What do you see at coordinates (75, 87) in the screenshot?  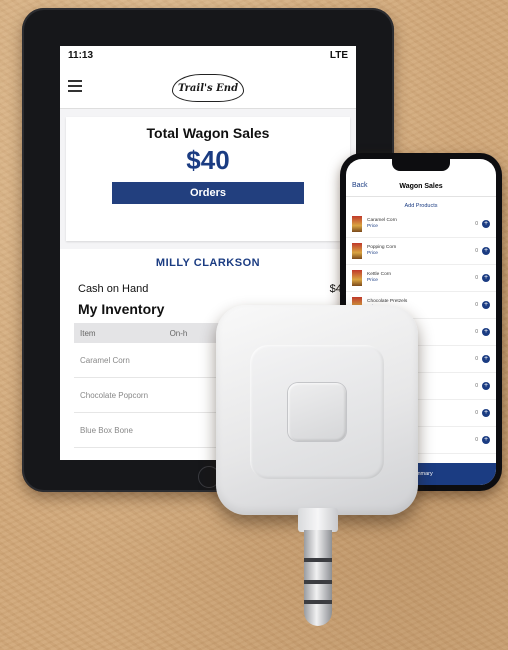 I see `hamburger-menu-icon` at bounding box center [75, 87].